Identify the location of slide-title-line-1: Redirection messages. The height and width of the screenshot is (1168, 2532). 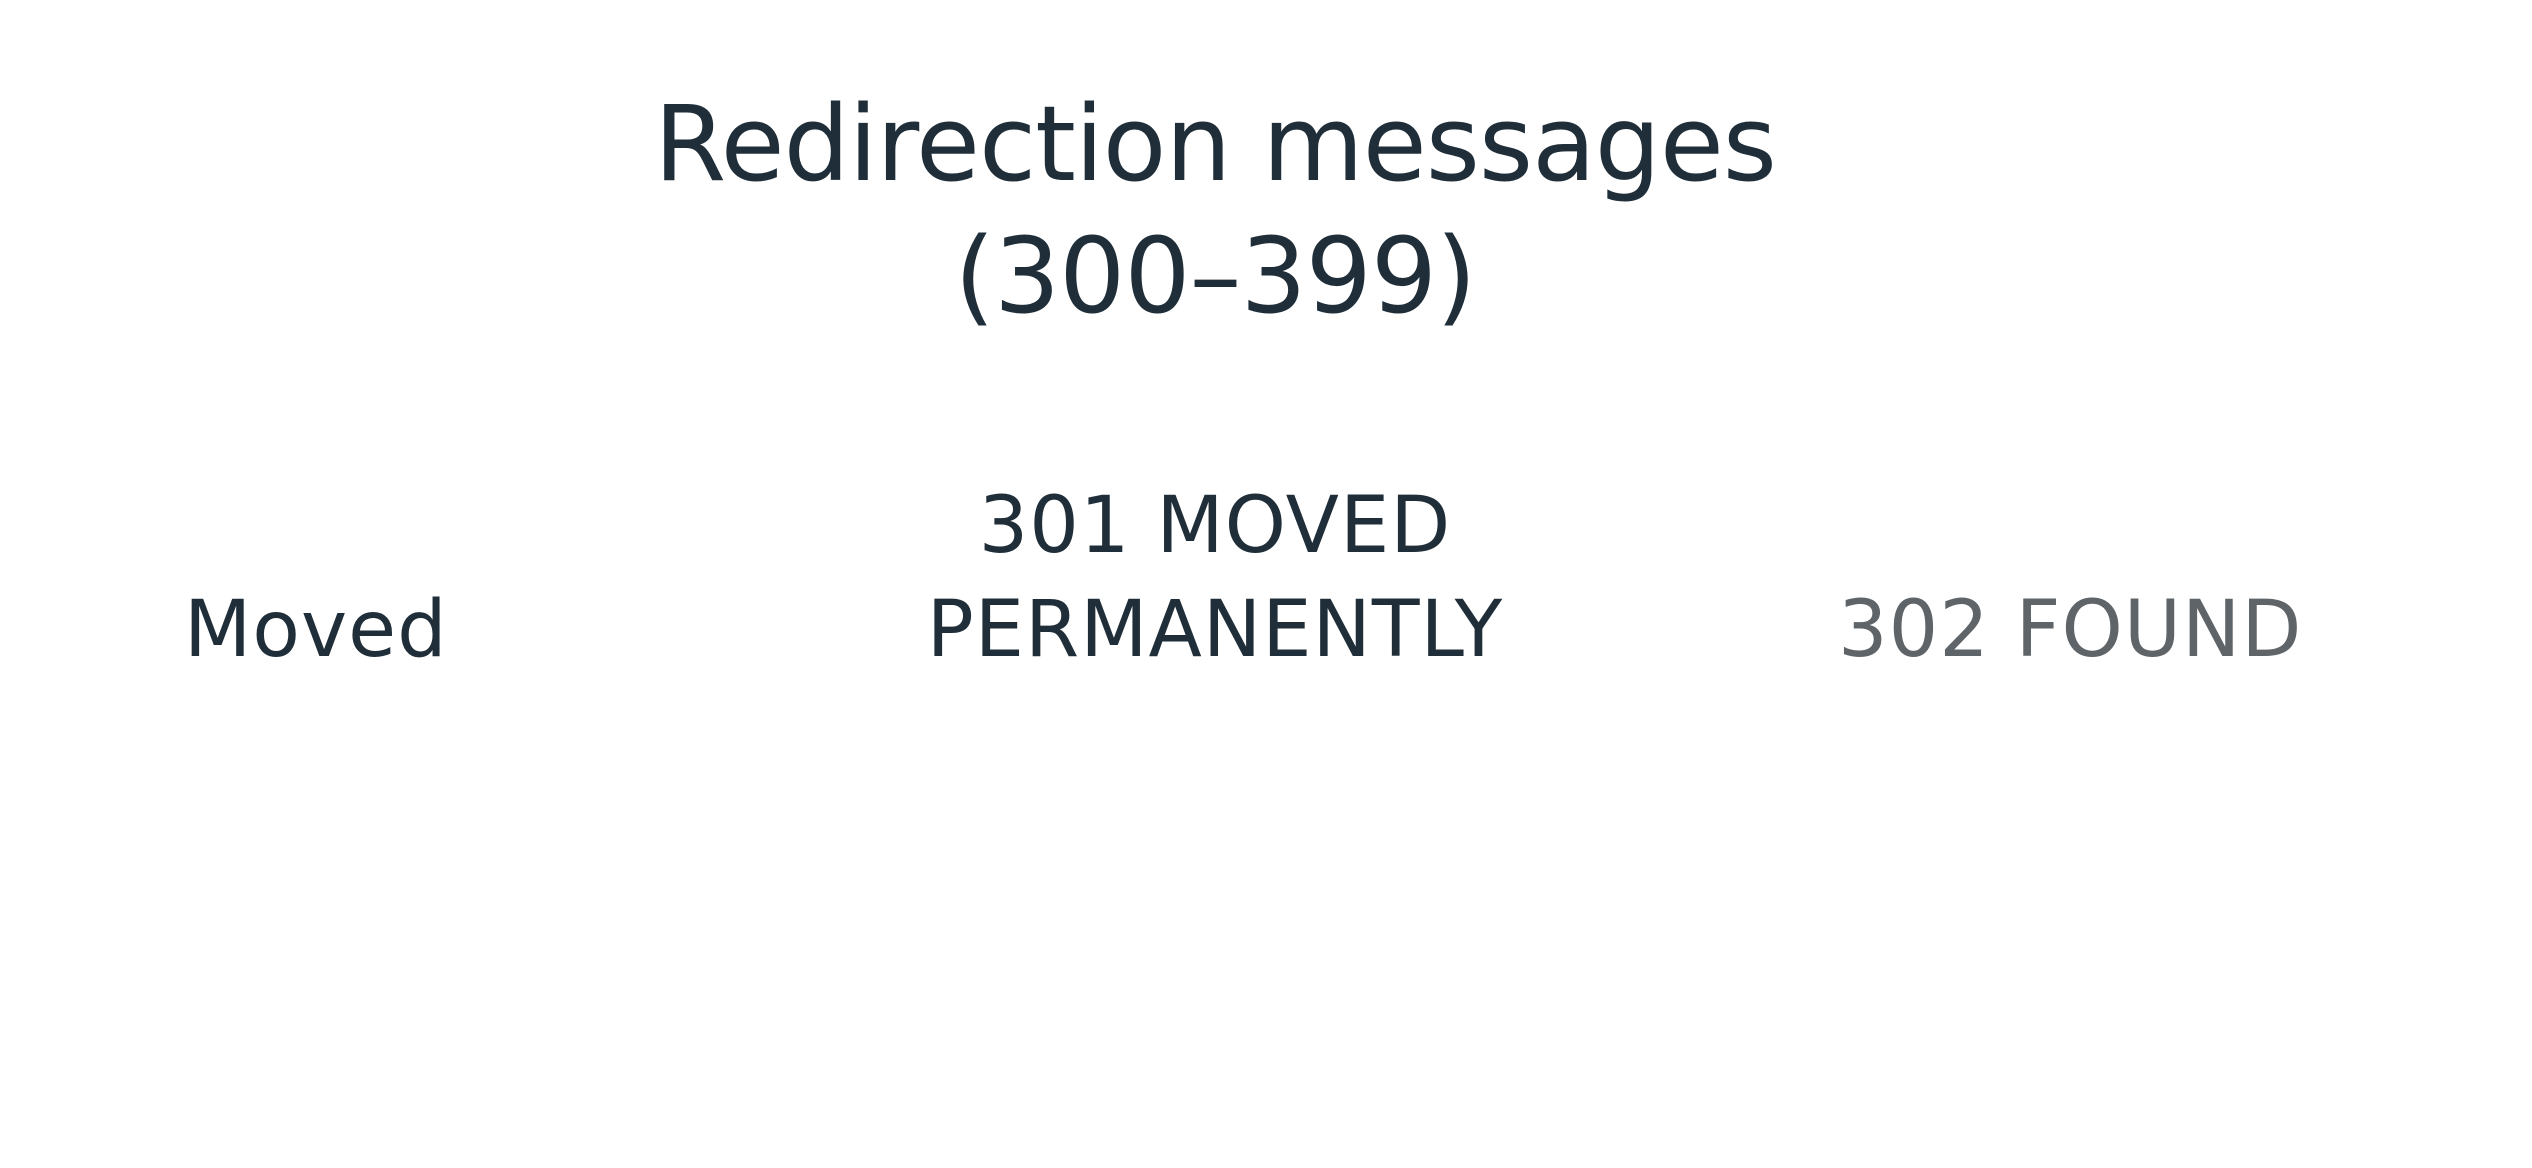
(1215, 144).